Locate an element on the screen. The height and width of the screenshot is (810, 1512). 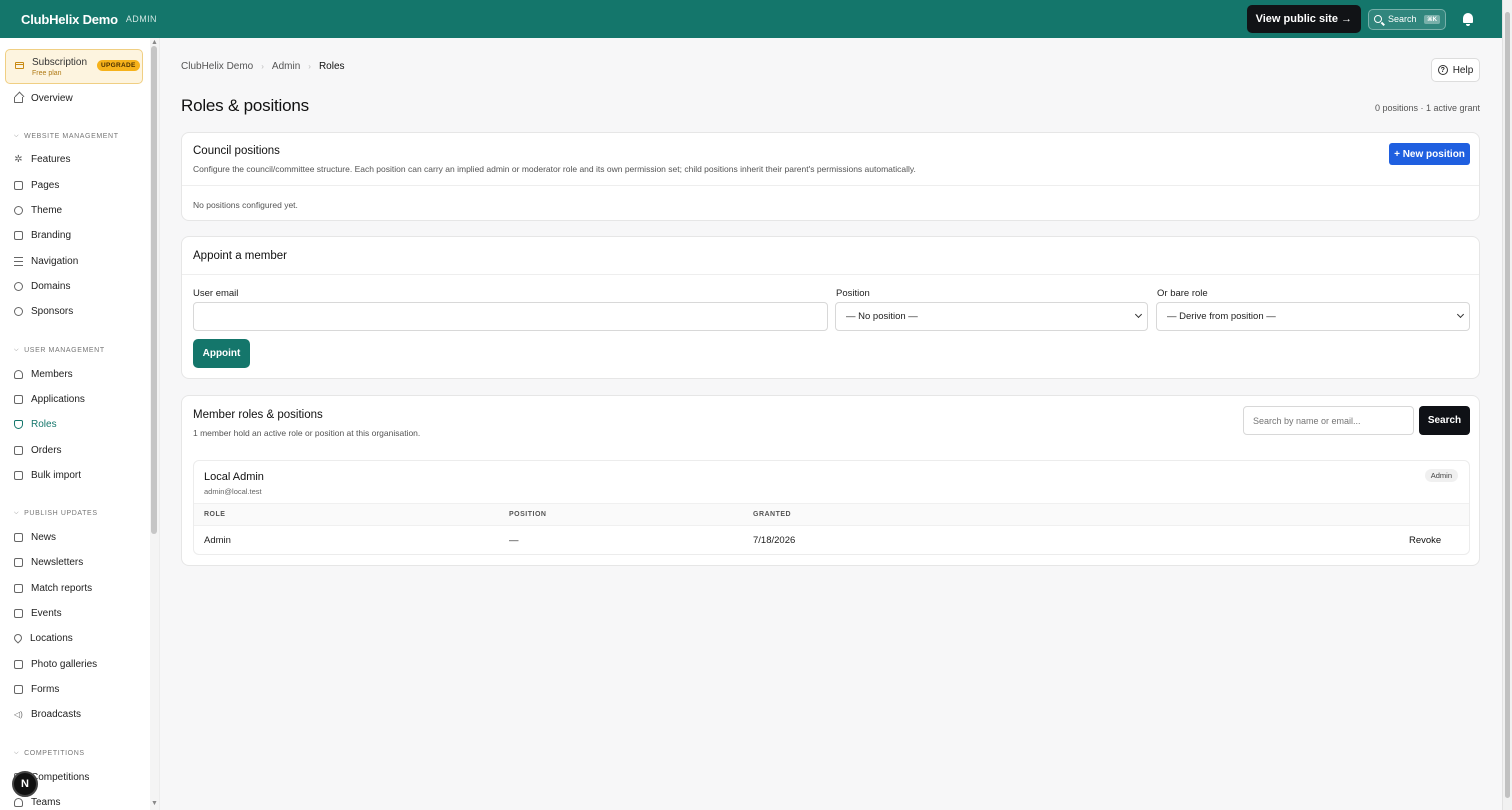
brand-name: ClubHelix Demo is located at coordinates (69, 19).